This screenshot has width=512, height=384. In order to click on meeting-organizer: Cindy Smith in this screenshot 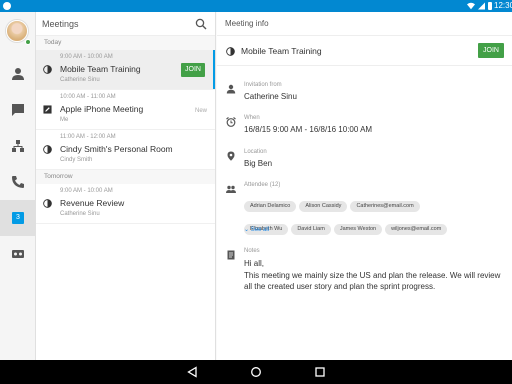, I will do `click(76, 160)`.